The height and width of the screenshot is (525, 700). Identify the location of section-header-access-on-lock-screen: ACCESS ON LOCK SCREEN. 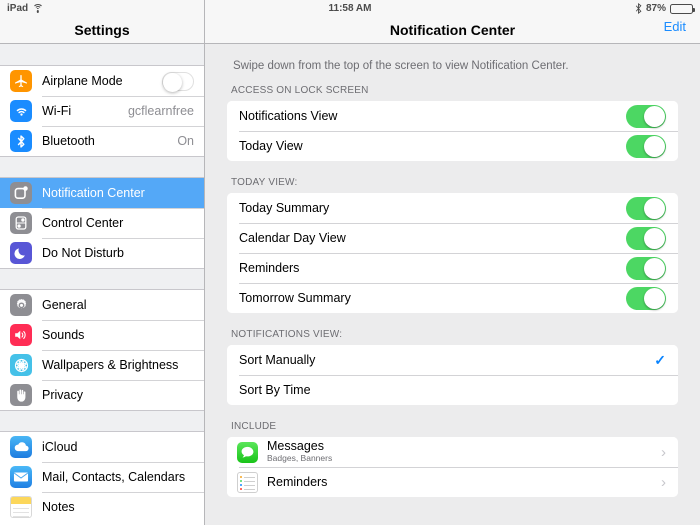
(300, 90).